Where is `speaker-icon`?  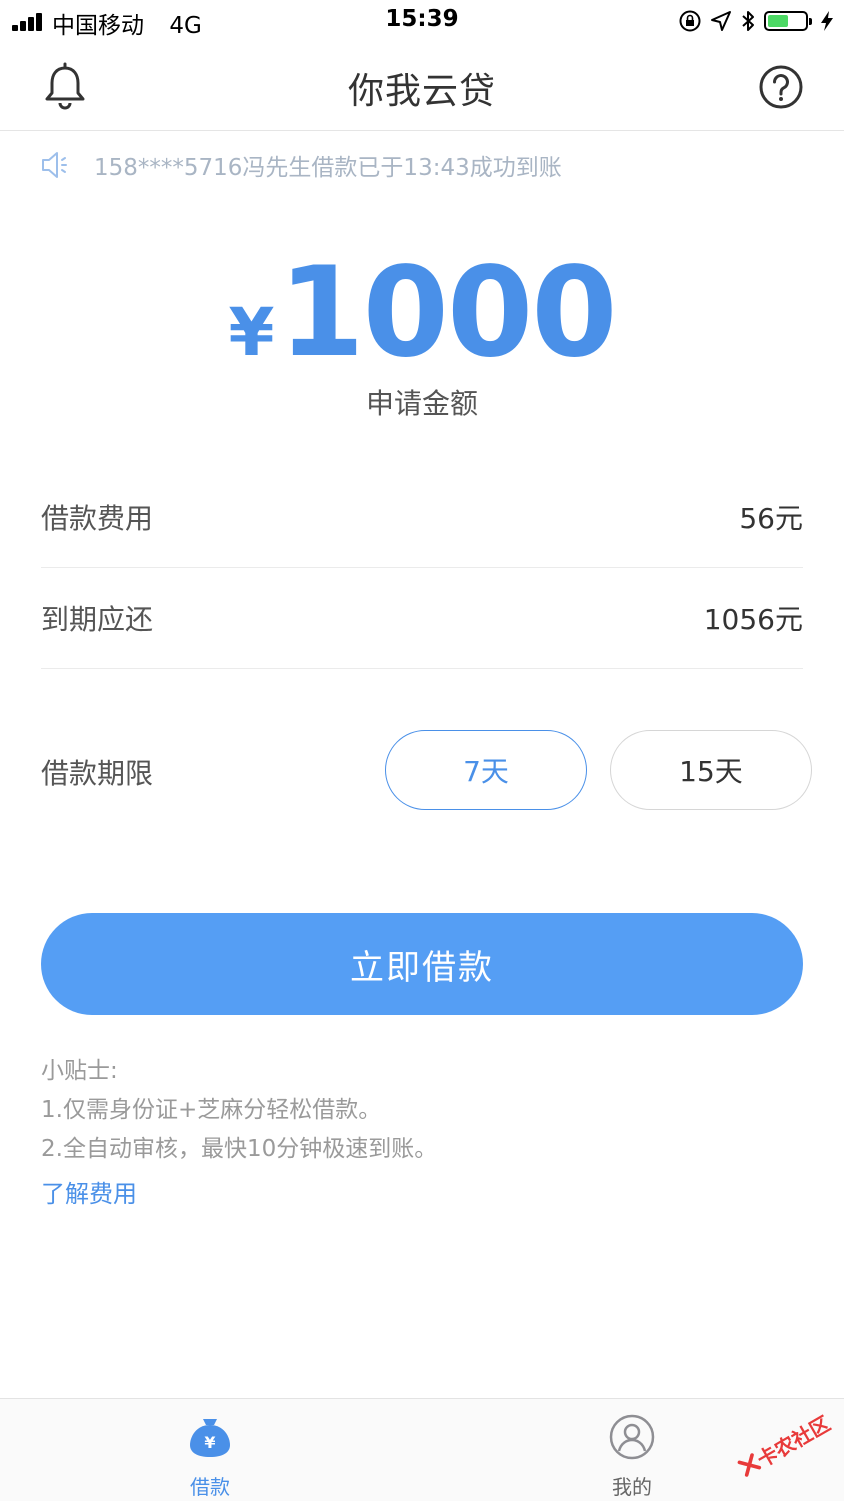 speaker-icon is located at coordinates (54, 165).